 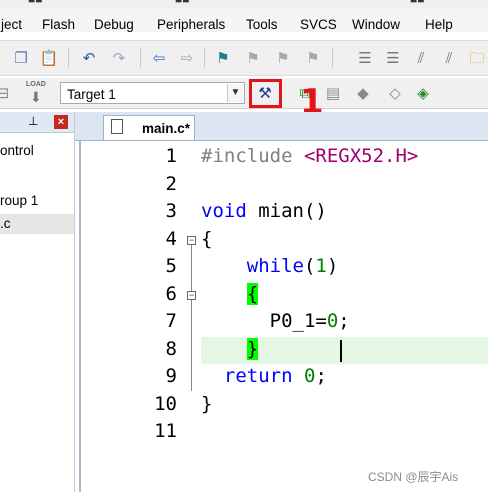 I want to click on target-select-value: Target 1, so click(x=91, y=94).